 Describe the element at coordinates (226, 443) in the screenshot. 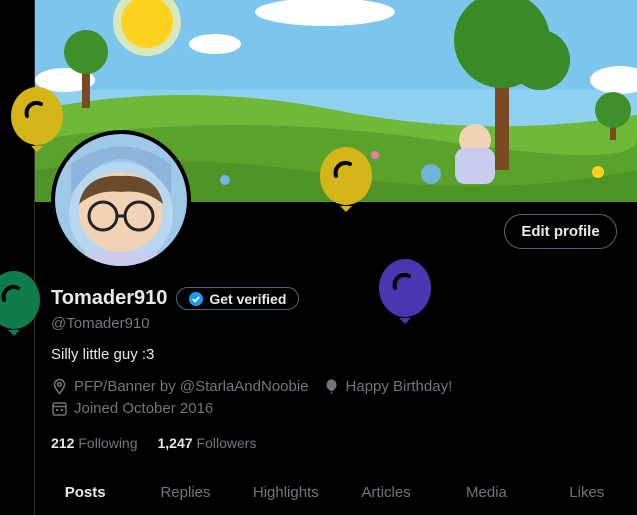

I see `followers-label: Followers` at that location.